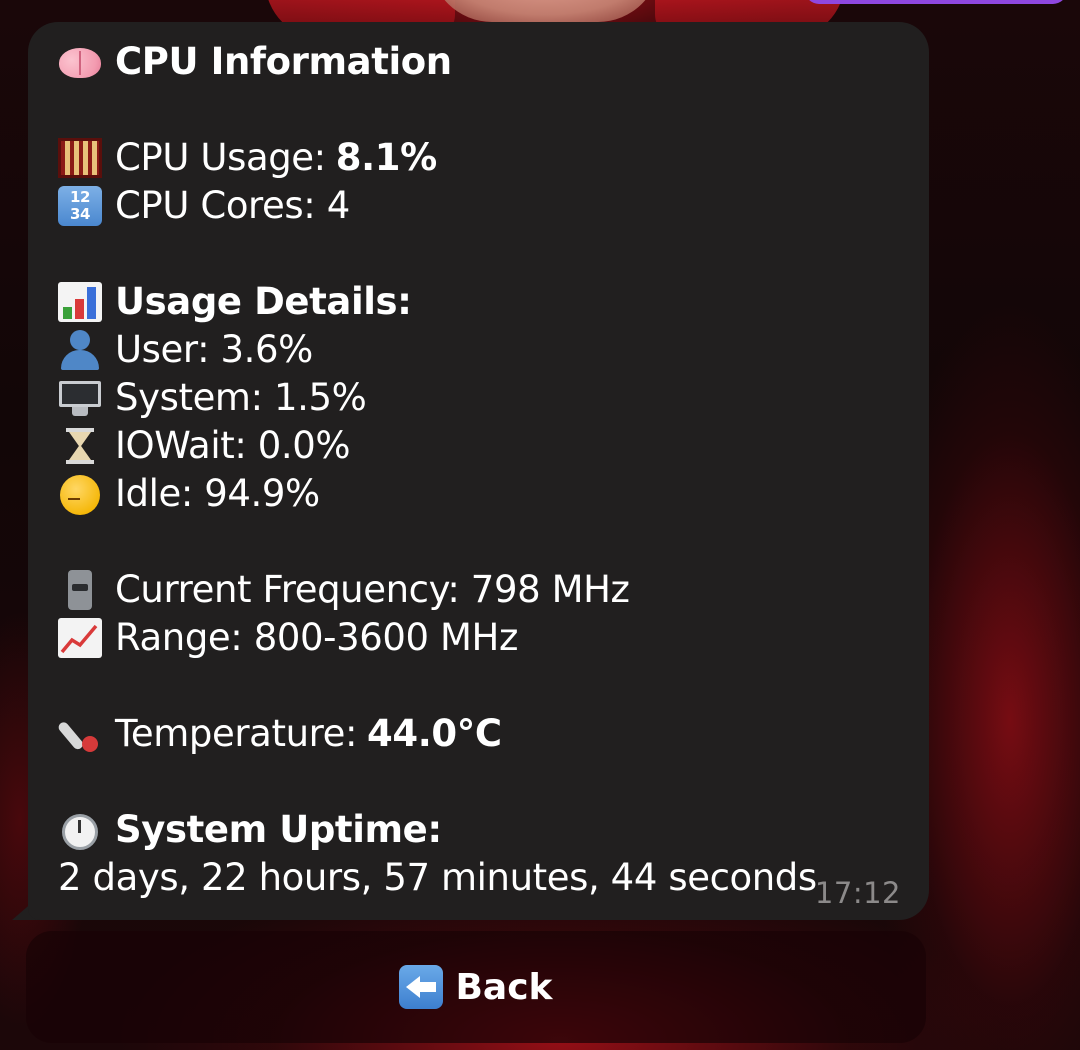  Describe the element at coordinates (80, 158) in the screenshot. I see `abacus-icon` at that location.